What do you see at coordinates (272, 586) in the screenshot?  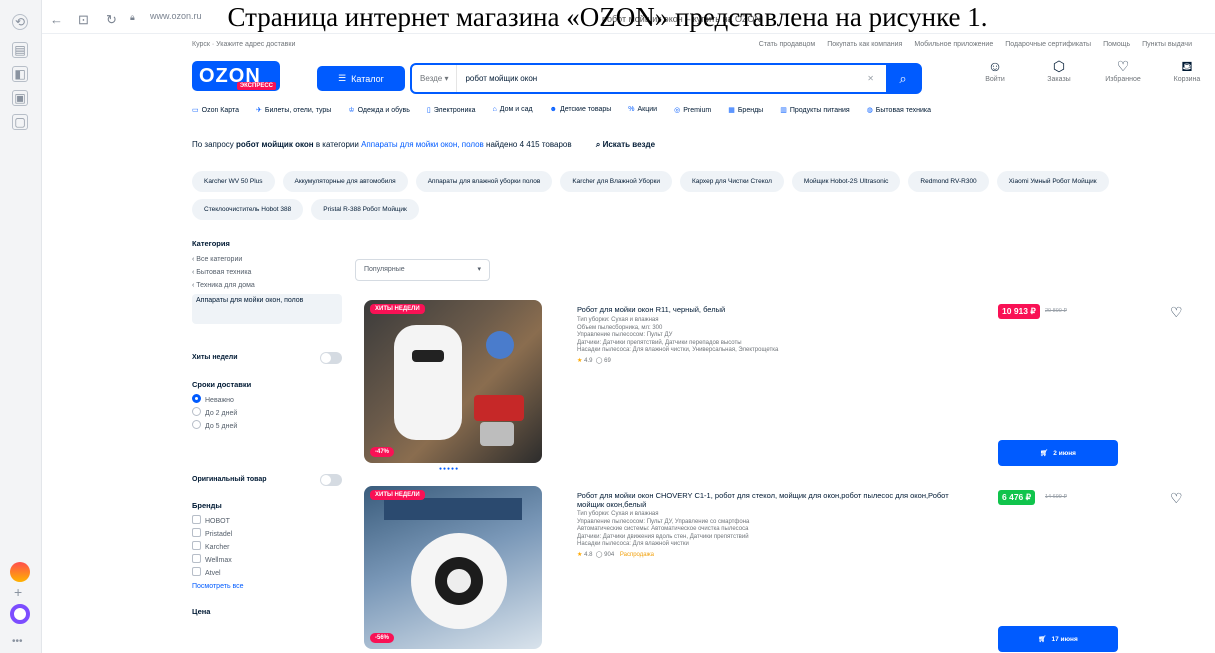 I see `brands-show-all-link: Посмотреть все` at bounding box center [272, 586].